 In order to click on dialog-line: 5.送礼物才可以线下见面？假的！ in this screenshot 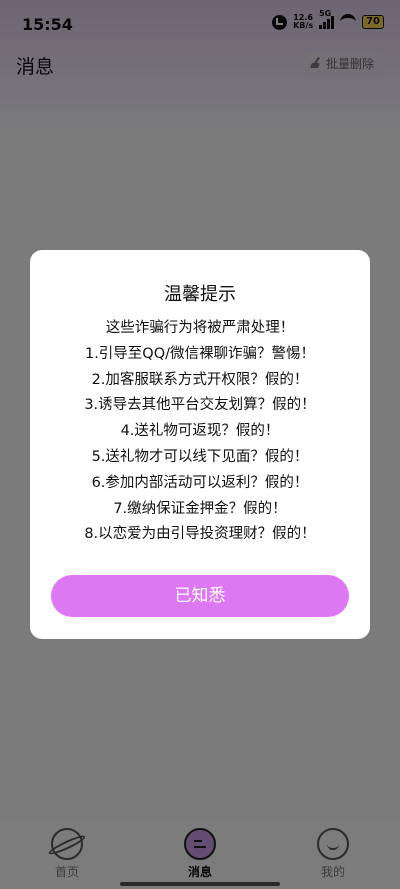, I will do `click(200, 456)`.